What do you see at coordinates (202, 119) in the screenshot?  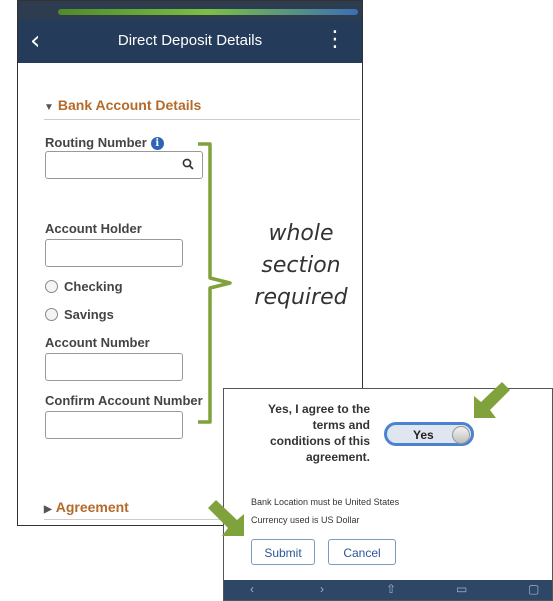 I see `section-divider` at bounding box center [202, 119].